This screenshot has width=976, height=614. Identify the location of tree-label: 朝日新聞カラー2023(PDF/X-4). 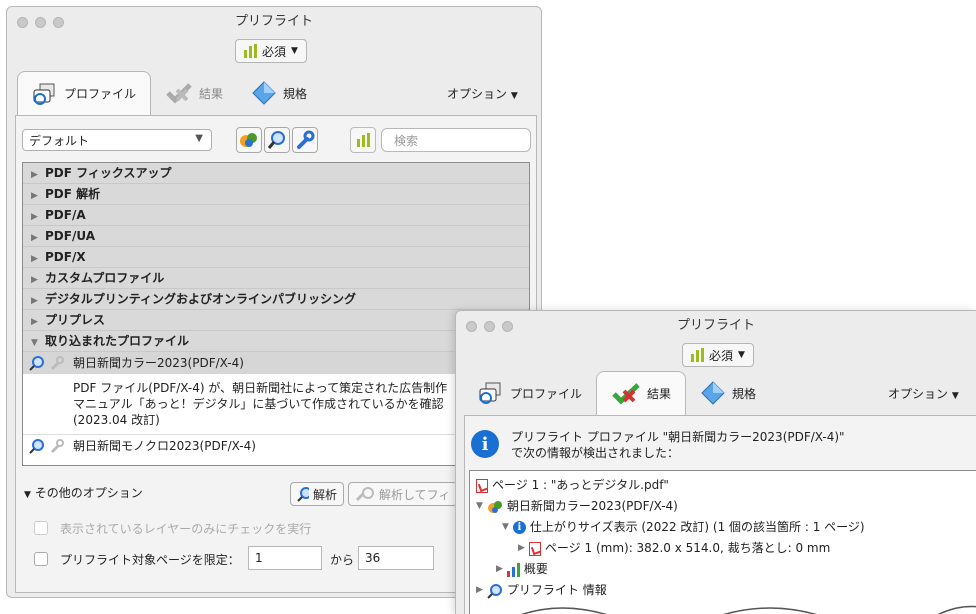
(592, 506).